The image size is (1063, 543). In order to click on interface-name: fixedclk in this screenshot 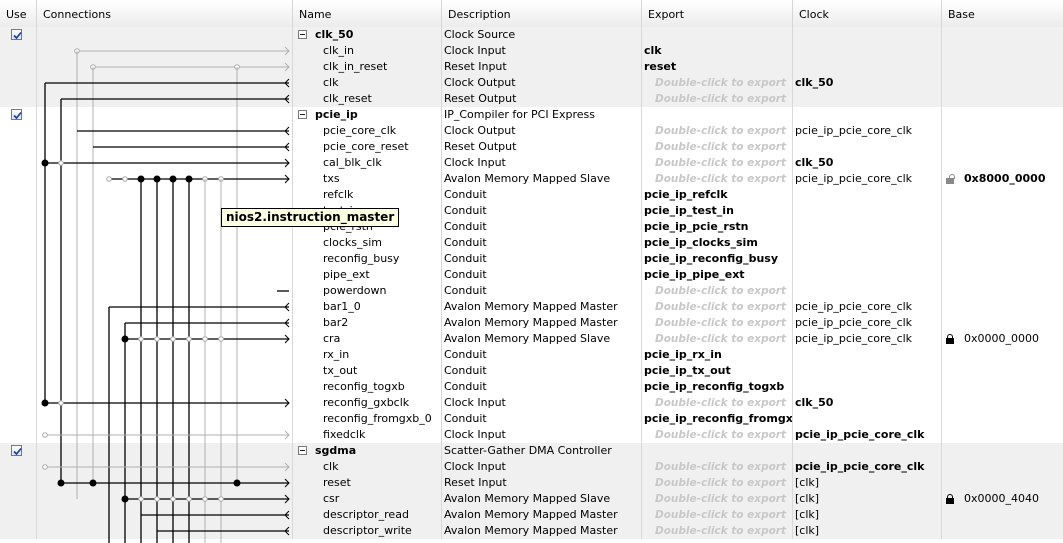, I will do `click(367, 435)`.